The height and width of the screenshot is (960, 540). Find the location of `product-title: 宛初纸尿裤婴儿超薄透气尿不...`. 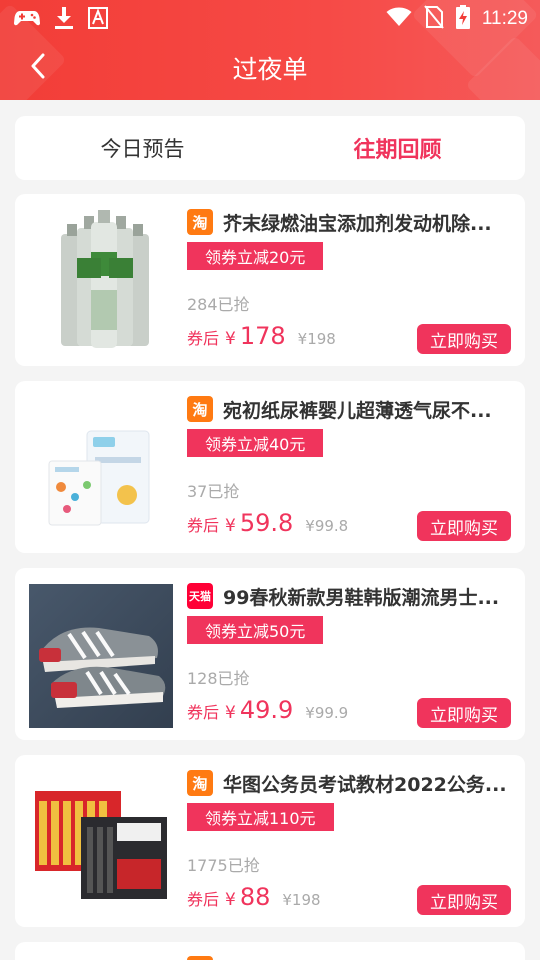

product-title: 宛初纸尿裤婴儿超薄透气尿不... is located at coordinates (357, 409).